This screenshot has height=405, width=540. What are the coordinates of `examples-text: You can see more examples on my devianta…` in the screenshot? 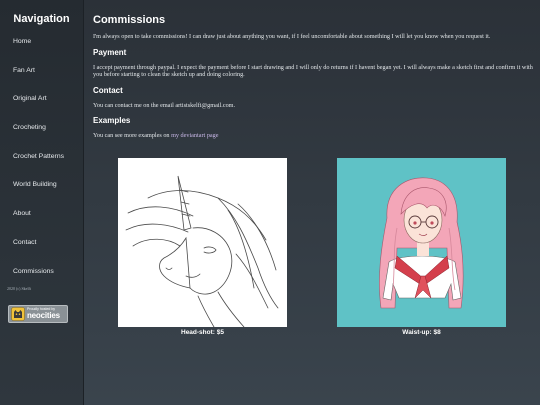 It's located at (313, 136).